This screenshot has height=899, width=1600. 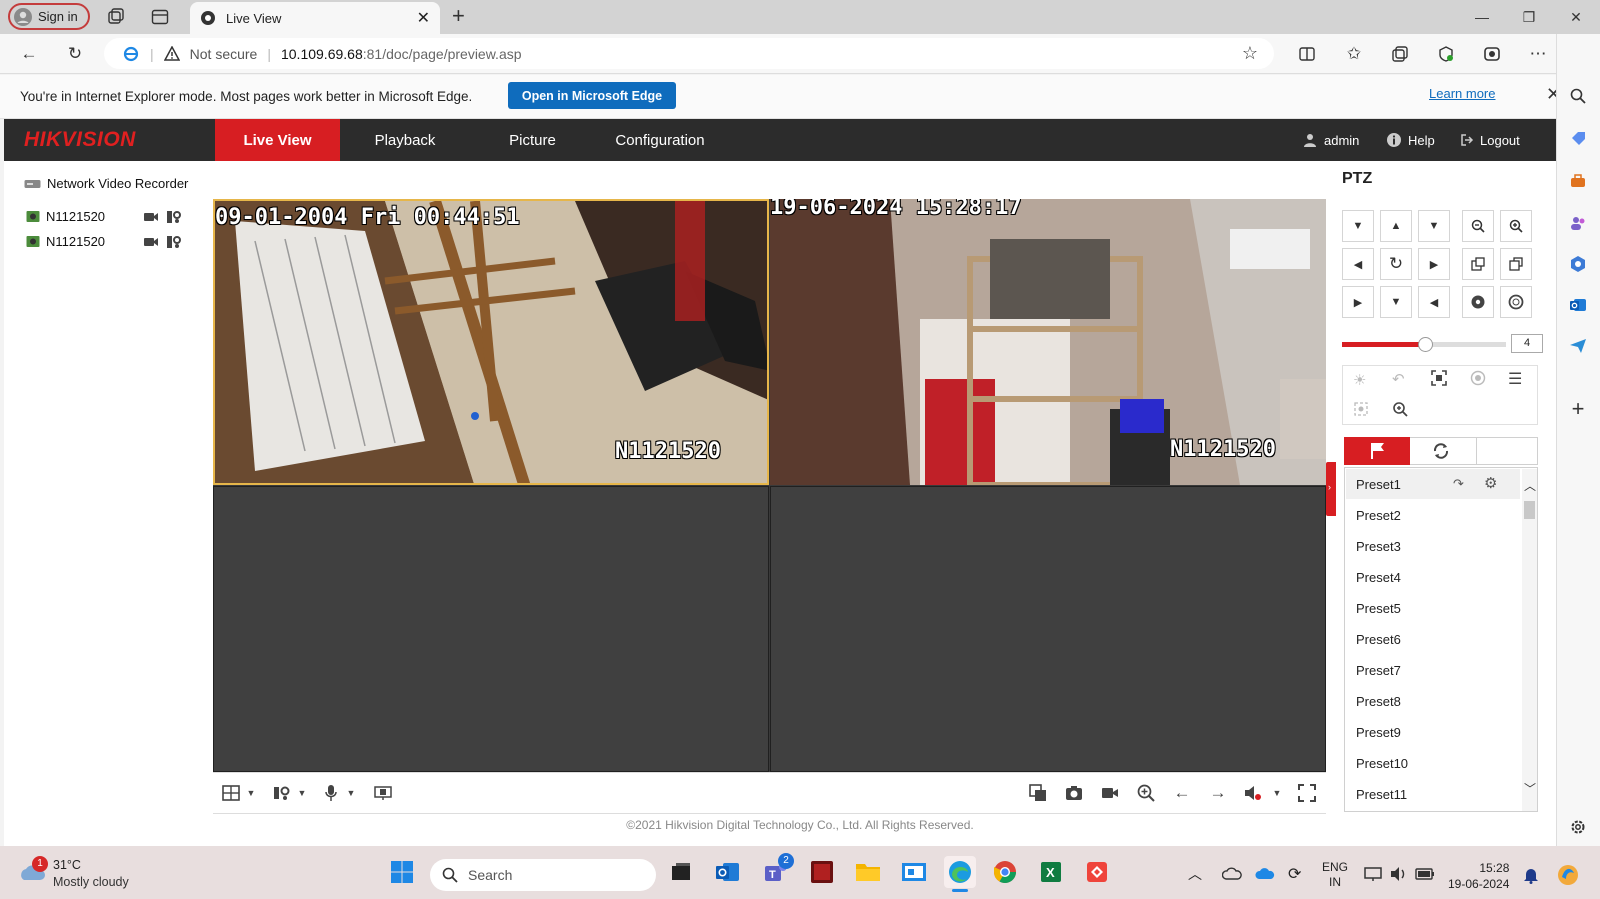 I want to click on logout-link: Logout, so click(x=1490, y=140).